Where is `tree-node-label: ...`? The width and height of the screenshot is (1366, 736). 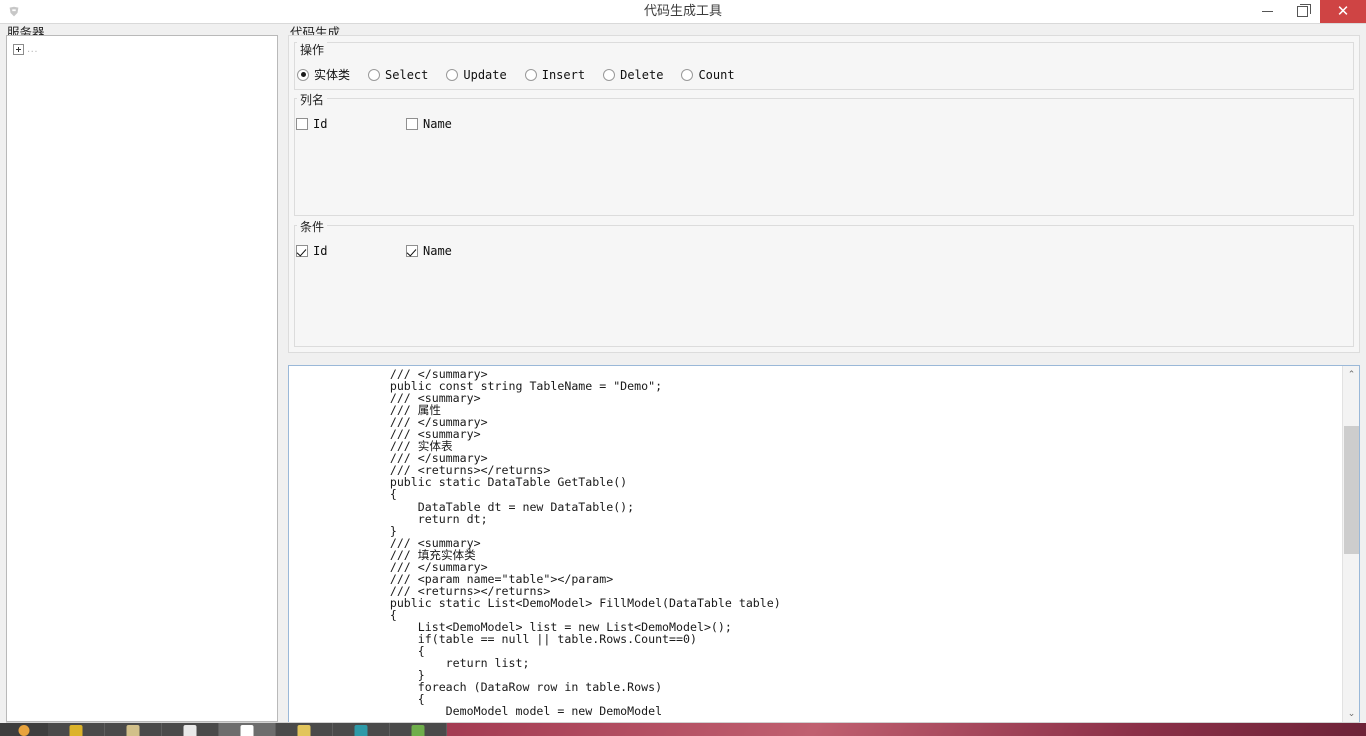
tree-node-label: ... is located at coordinates (33, 49).